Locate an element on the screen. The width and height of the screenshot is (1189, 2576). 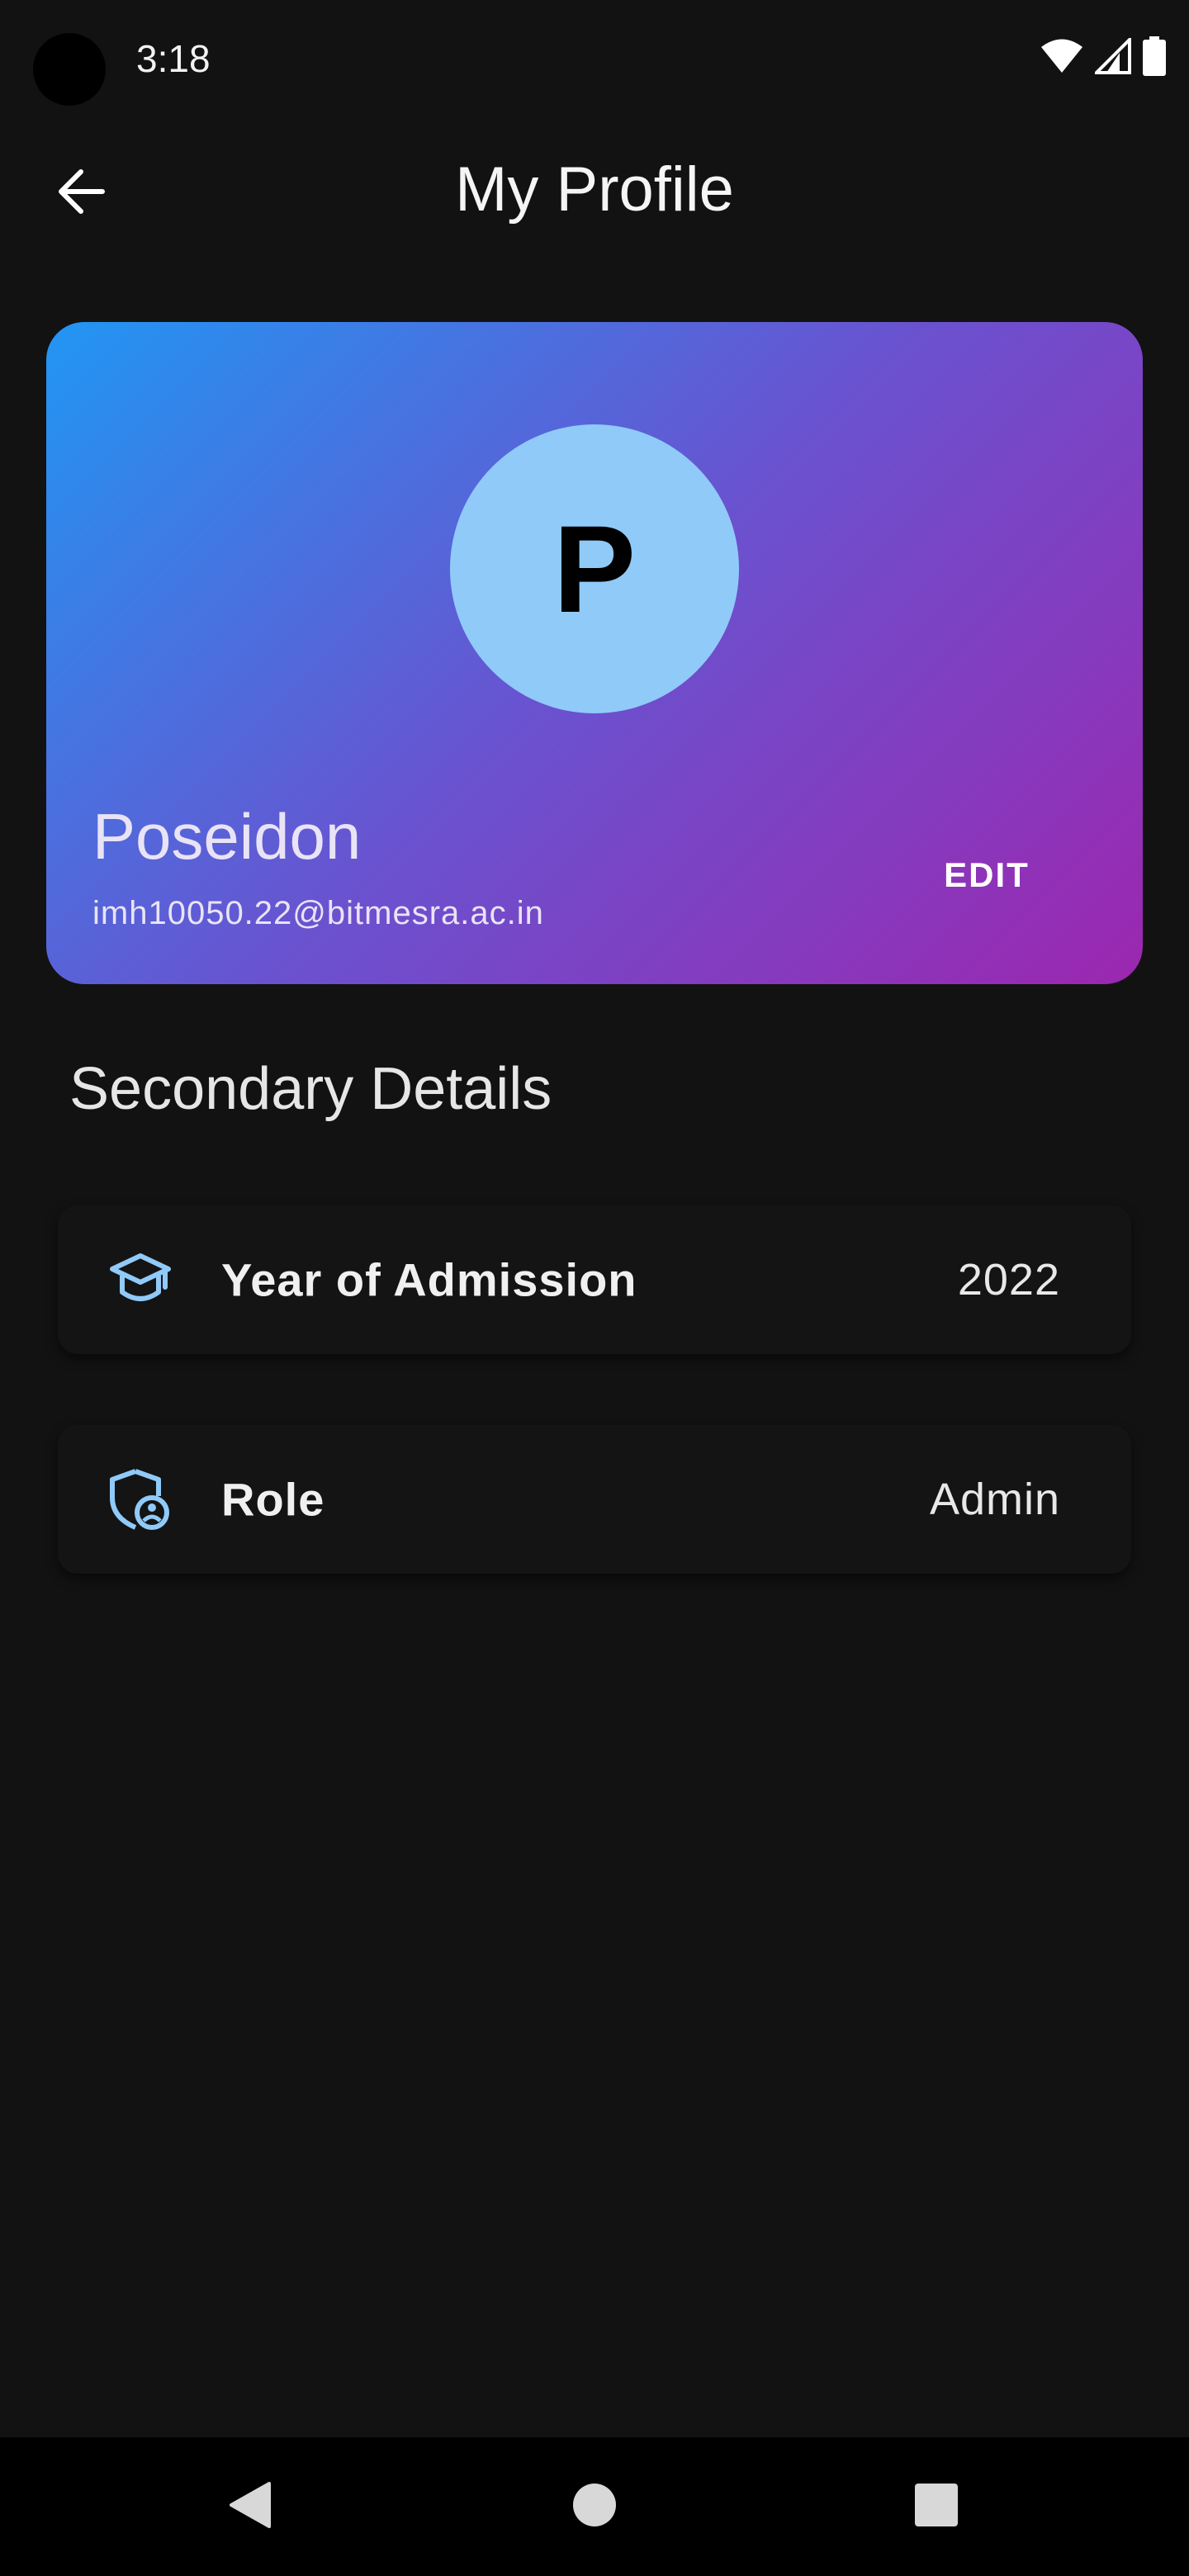
triangle-back-icon is located at coordinates (249, 2507).